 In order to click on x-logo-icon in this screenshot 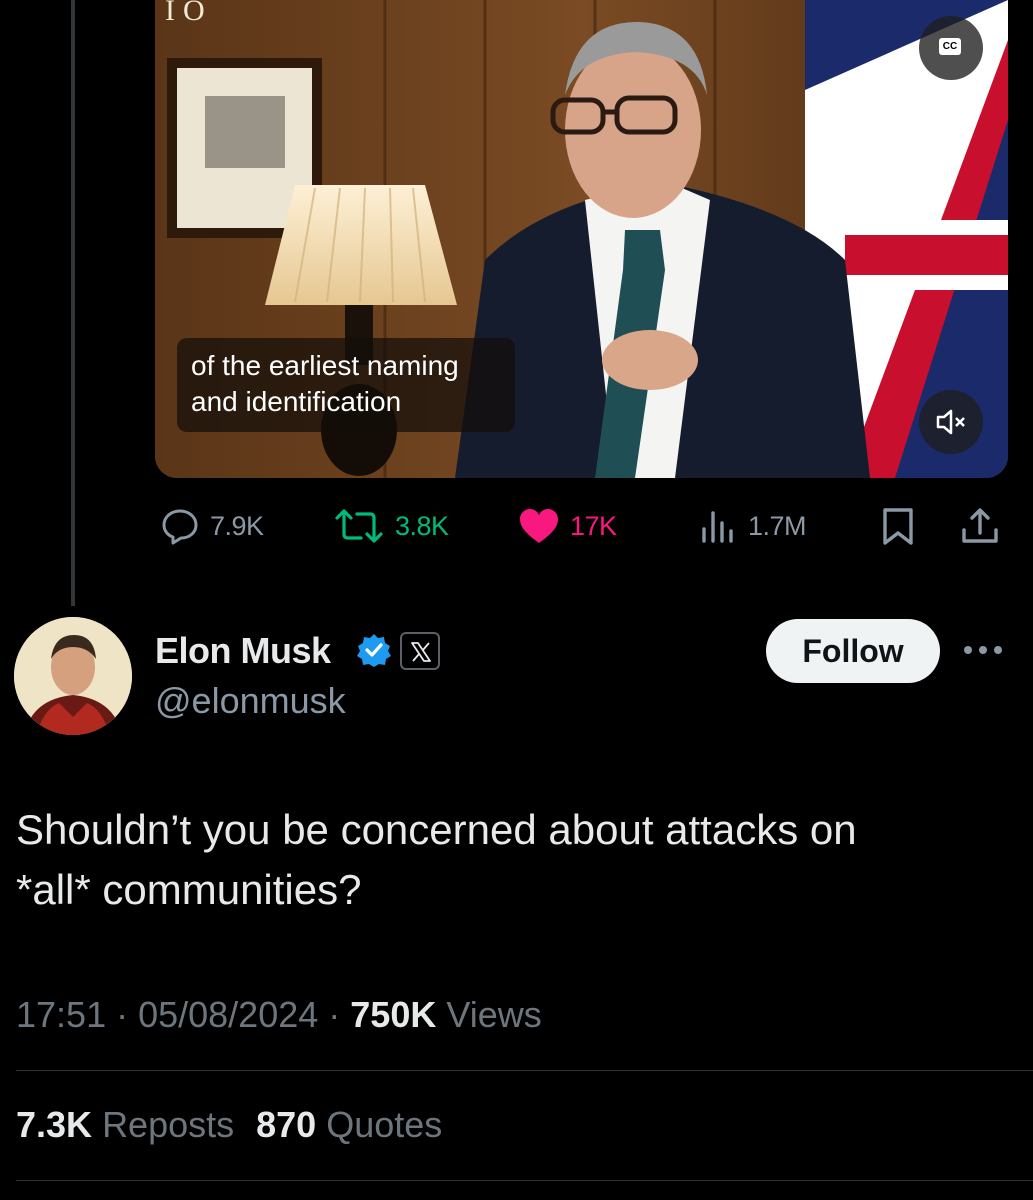, I will do `click(421, 652)`.